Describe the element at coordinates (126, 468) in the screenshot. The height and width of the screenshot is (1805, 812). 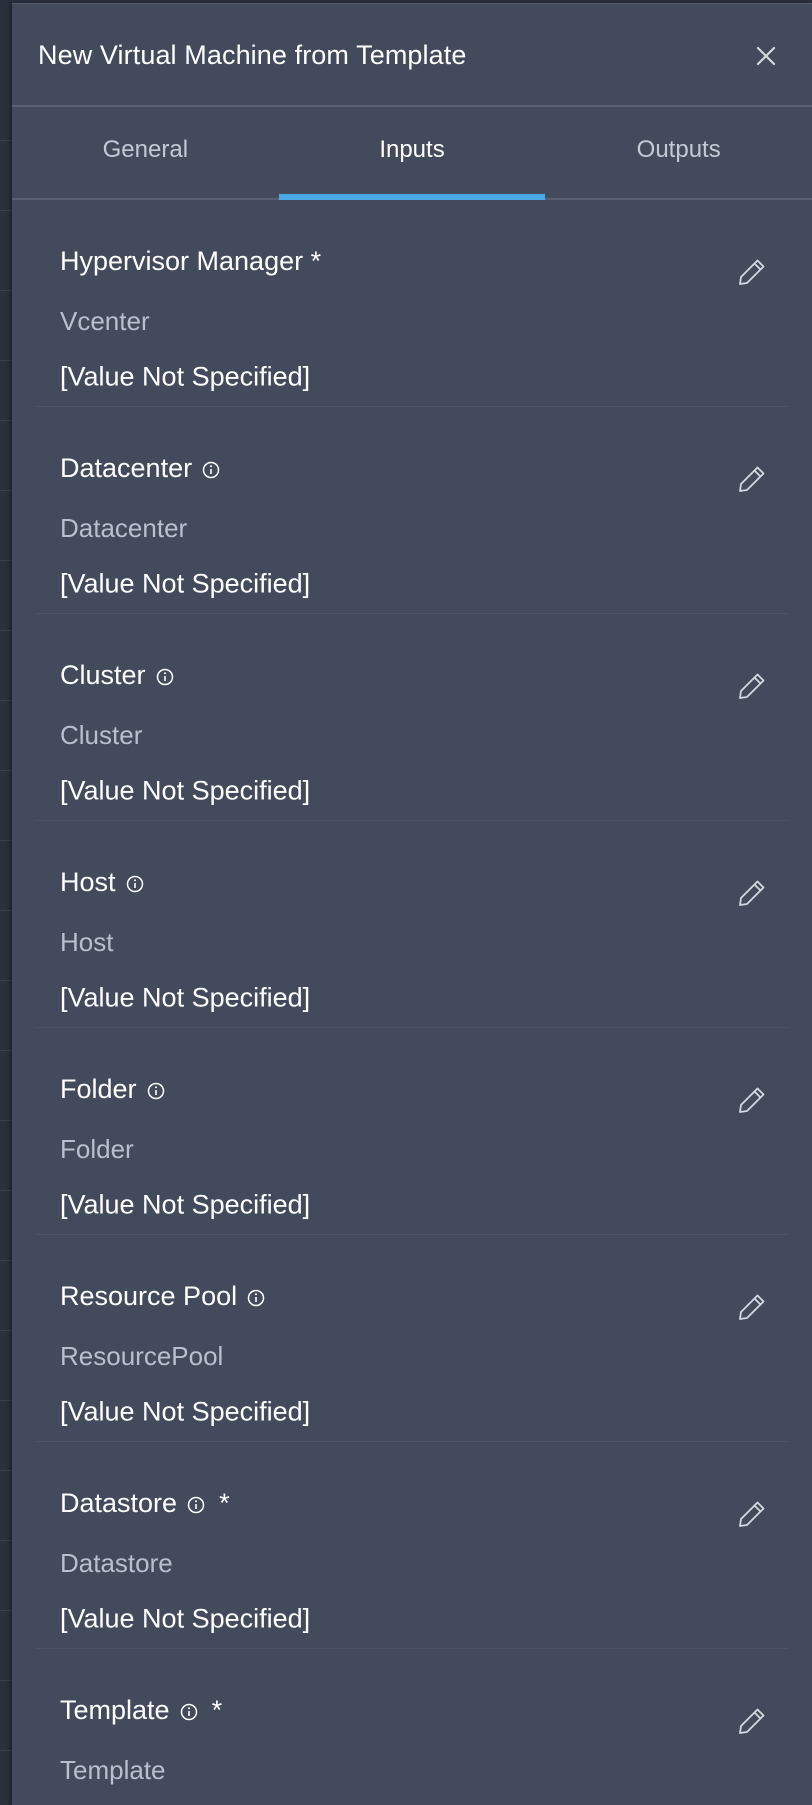
I see `field-label-text: Datacenter` at that location.